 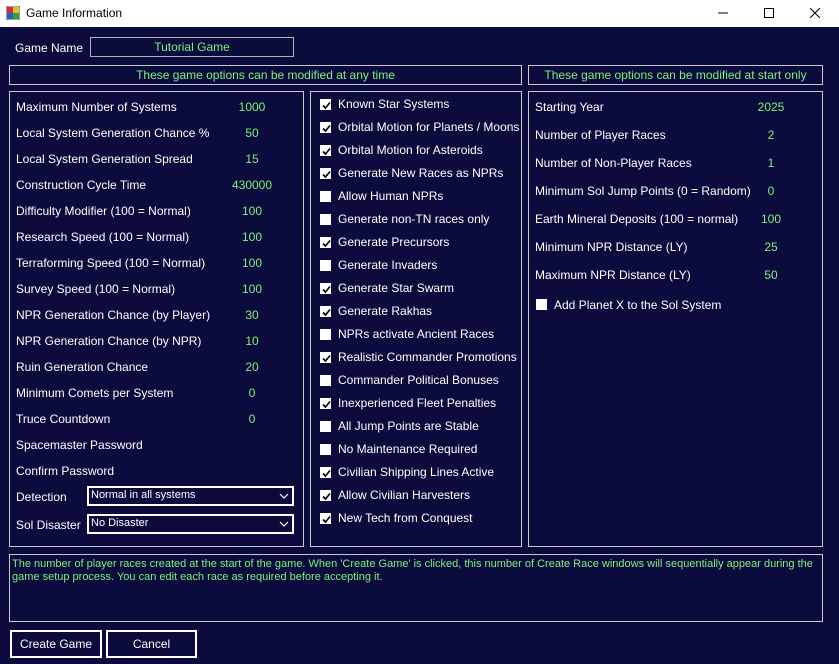 What do you see at coordinates (95, 393) in the screenshot?
I see `min-comets-label: Minimum Comets per System` at bounding box center [95, 393].